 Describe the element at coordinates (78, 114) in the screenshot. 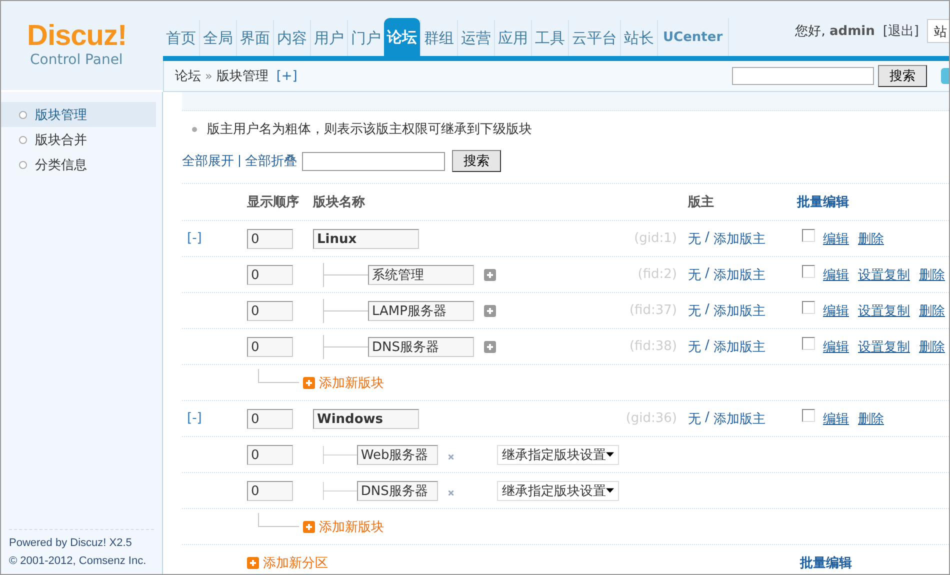

I see `sidebar-item: 版块管理` at that location.